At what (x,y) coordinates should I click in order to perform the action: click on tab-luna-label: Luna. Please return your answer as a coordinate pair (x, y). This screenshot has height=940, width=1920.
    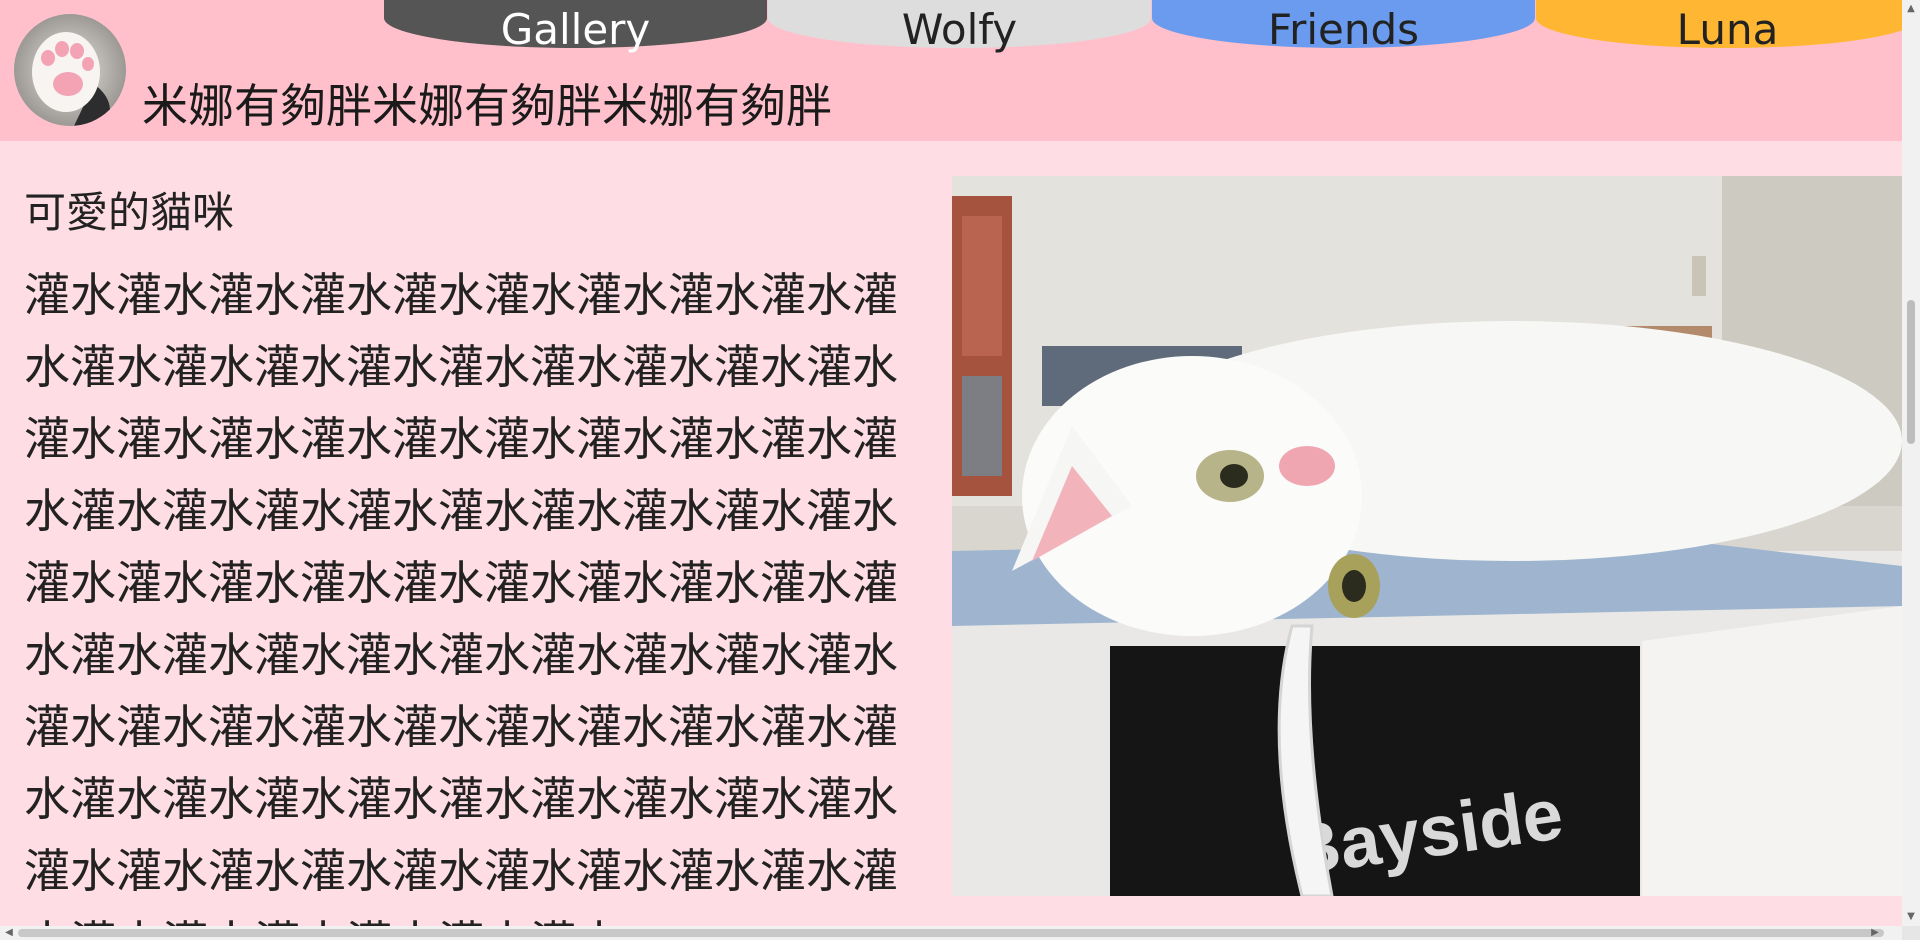
    Looking at the image, I should click on (1727, 29).